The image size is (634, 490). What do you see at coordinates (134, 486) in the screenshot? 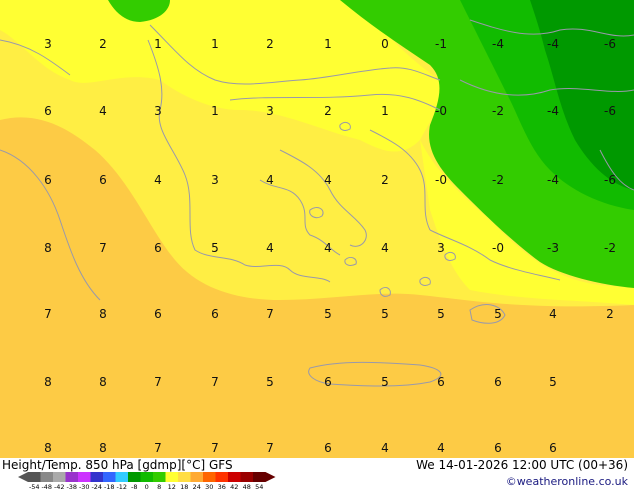
I see `scale-label: -8` at bounding box center [134, 486].